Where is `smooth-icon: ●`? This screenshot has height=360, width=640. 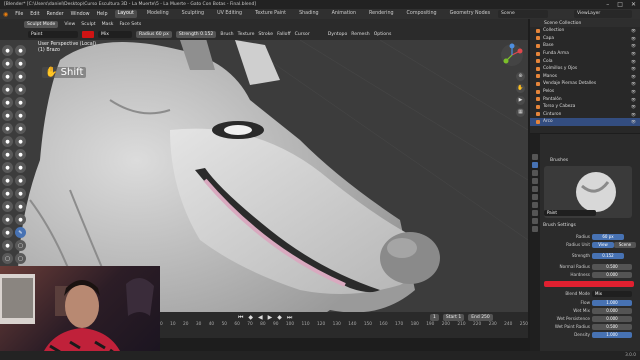
smooth-icon: ● is located at coordinates (20, 102).